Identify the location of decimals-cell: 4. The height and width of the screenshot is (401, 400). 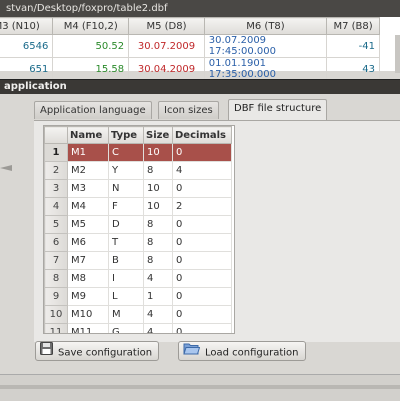
(202, 170).